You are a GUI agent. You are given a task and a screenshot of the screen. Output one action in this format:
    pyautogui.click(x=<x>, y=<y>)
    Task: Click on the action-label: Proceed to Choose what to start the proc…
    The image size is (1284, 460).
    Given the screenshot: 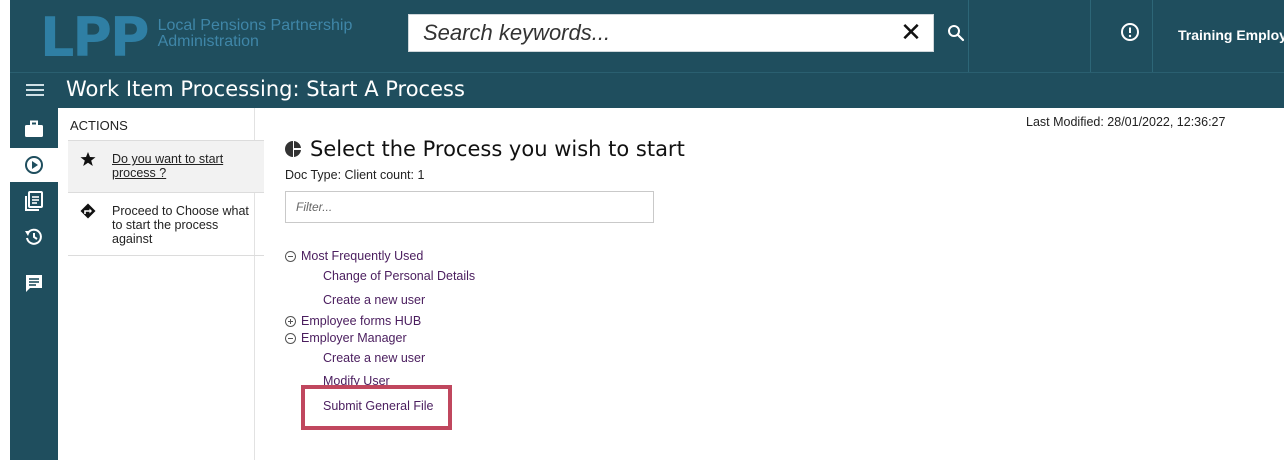 What is the action you would take?
    pyautogui.click(x=180, y=225)
    